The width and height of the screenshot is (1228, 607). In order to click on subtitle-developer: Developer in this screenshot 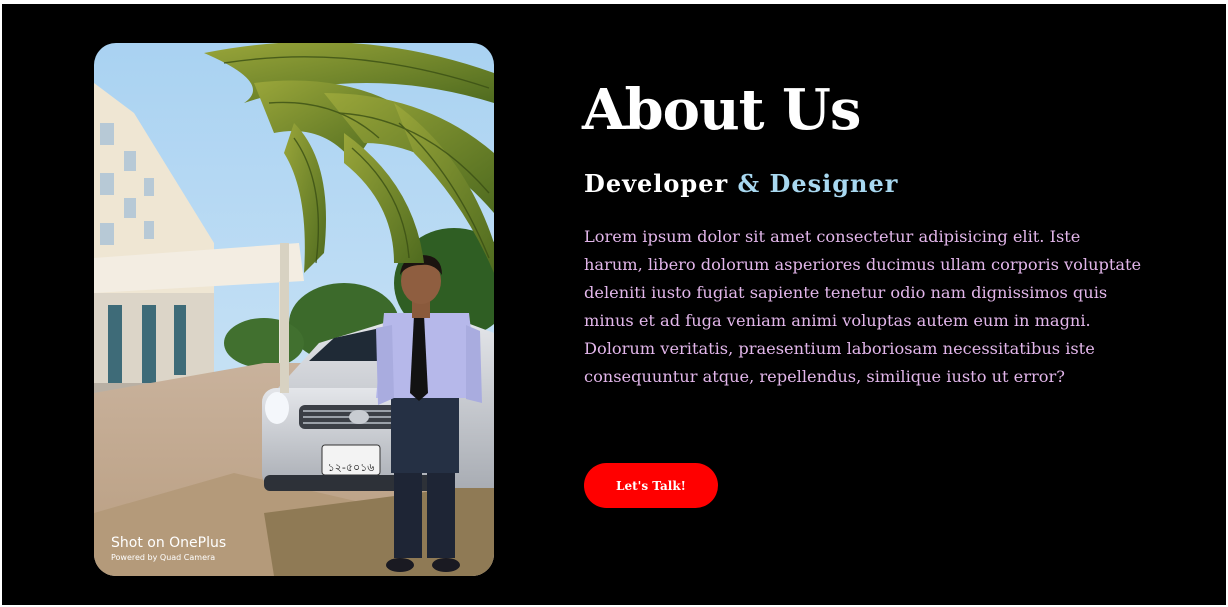, I will do `click(661, 183)`.